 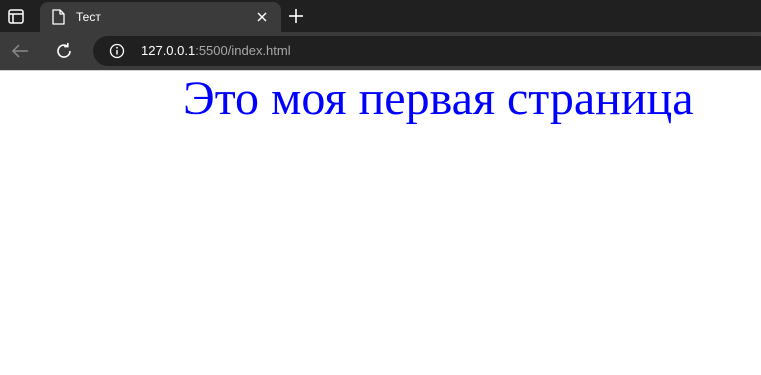 What do you see at coordinates (168, 50) in the screenshot?
I see `url-host: 127.0.0.1` at bounding box center [168, 50].